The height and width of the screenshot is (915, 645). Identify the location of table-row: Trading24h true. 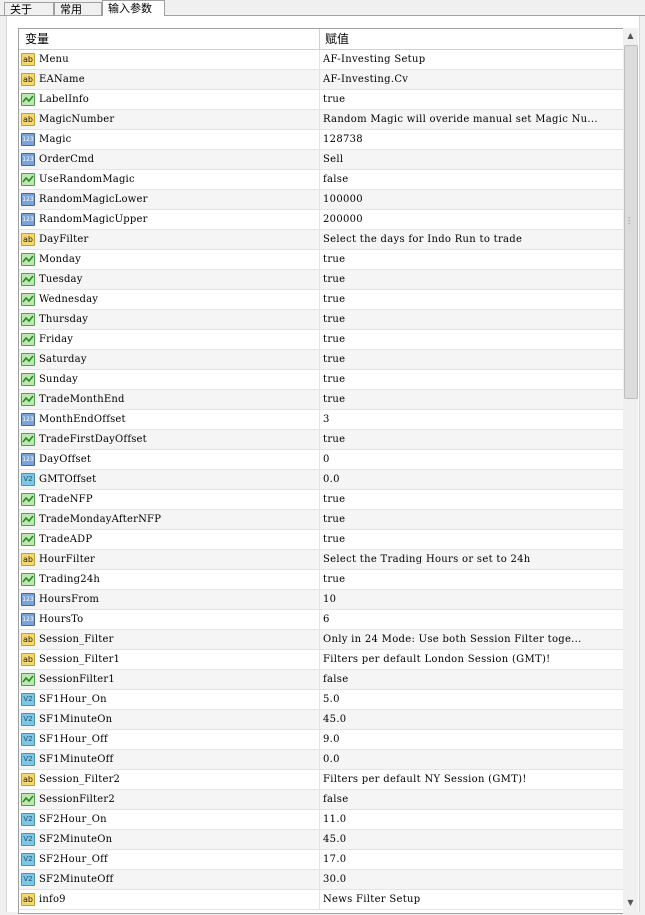
(321, 580).